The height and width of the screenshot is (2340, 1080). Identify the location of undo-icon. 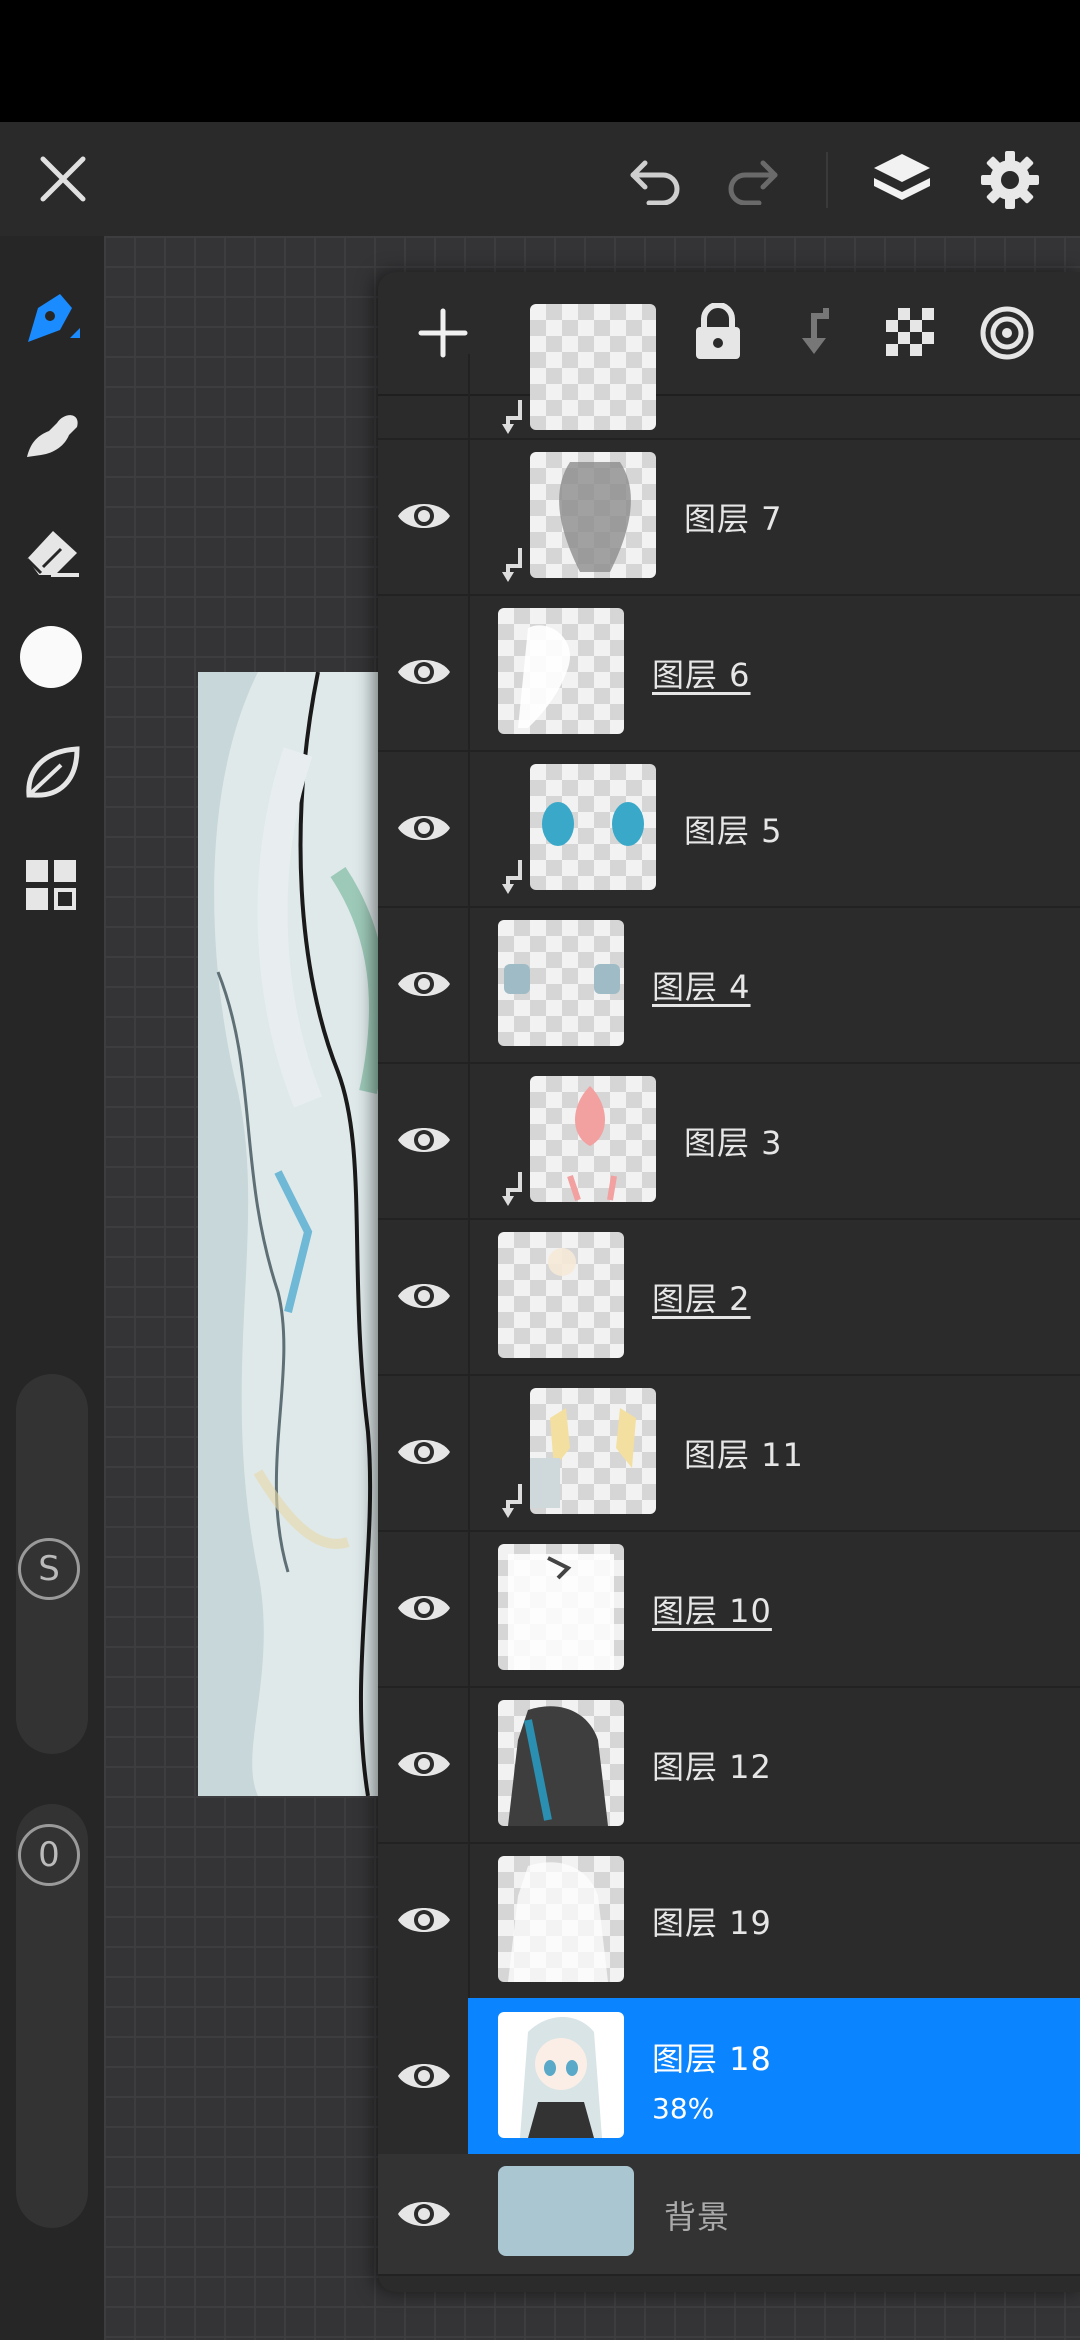
(655, 180).